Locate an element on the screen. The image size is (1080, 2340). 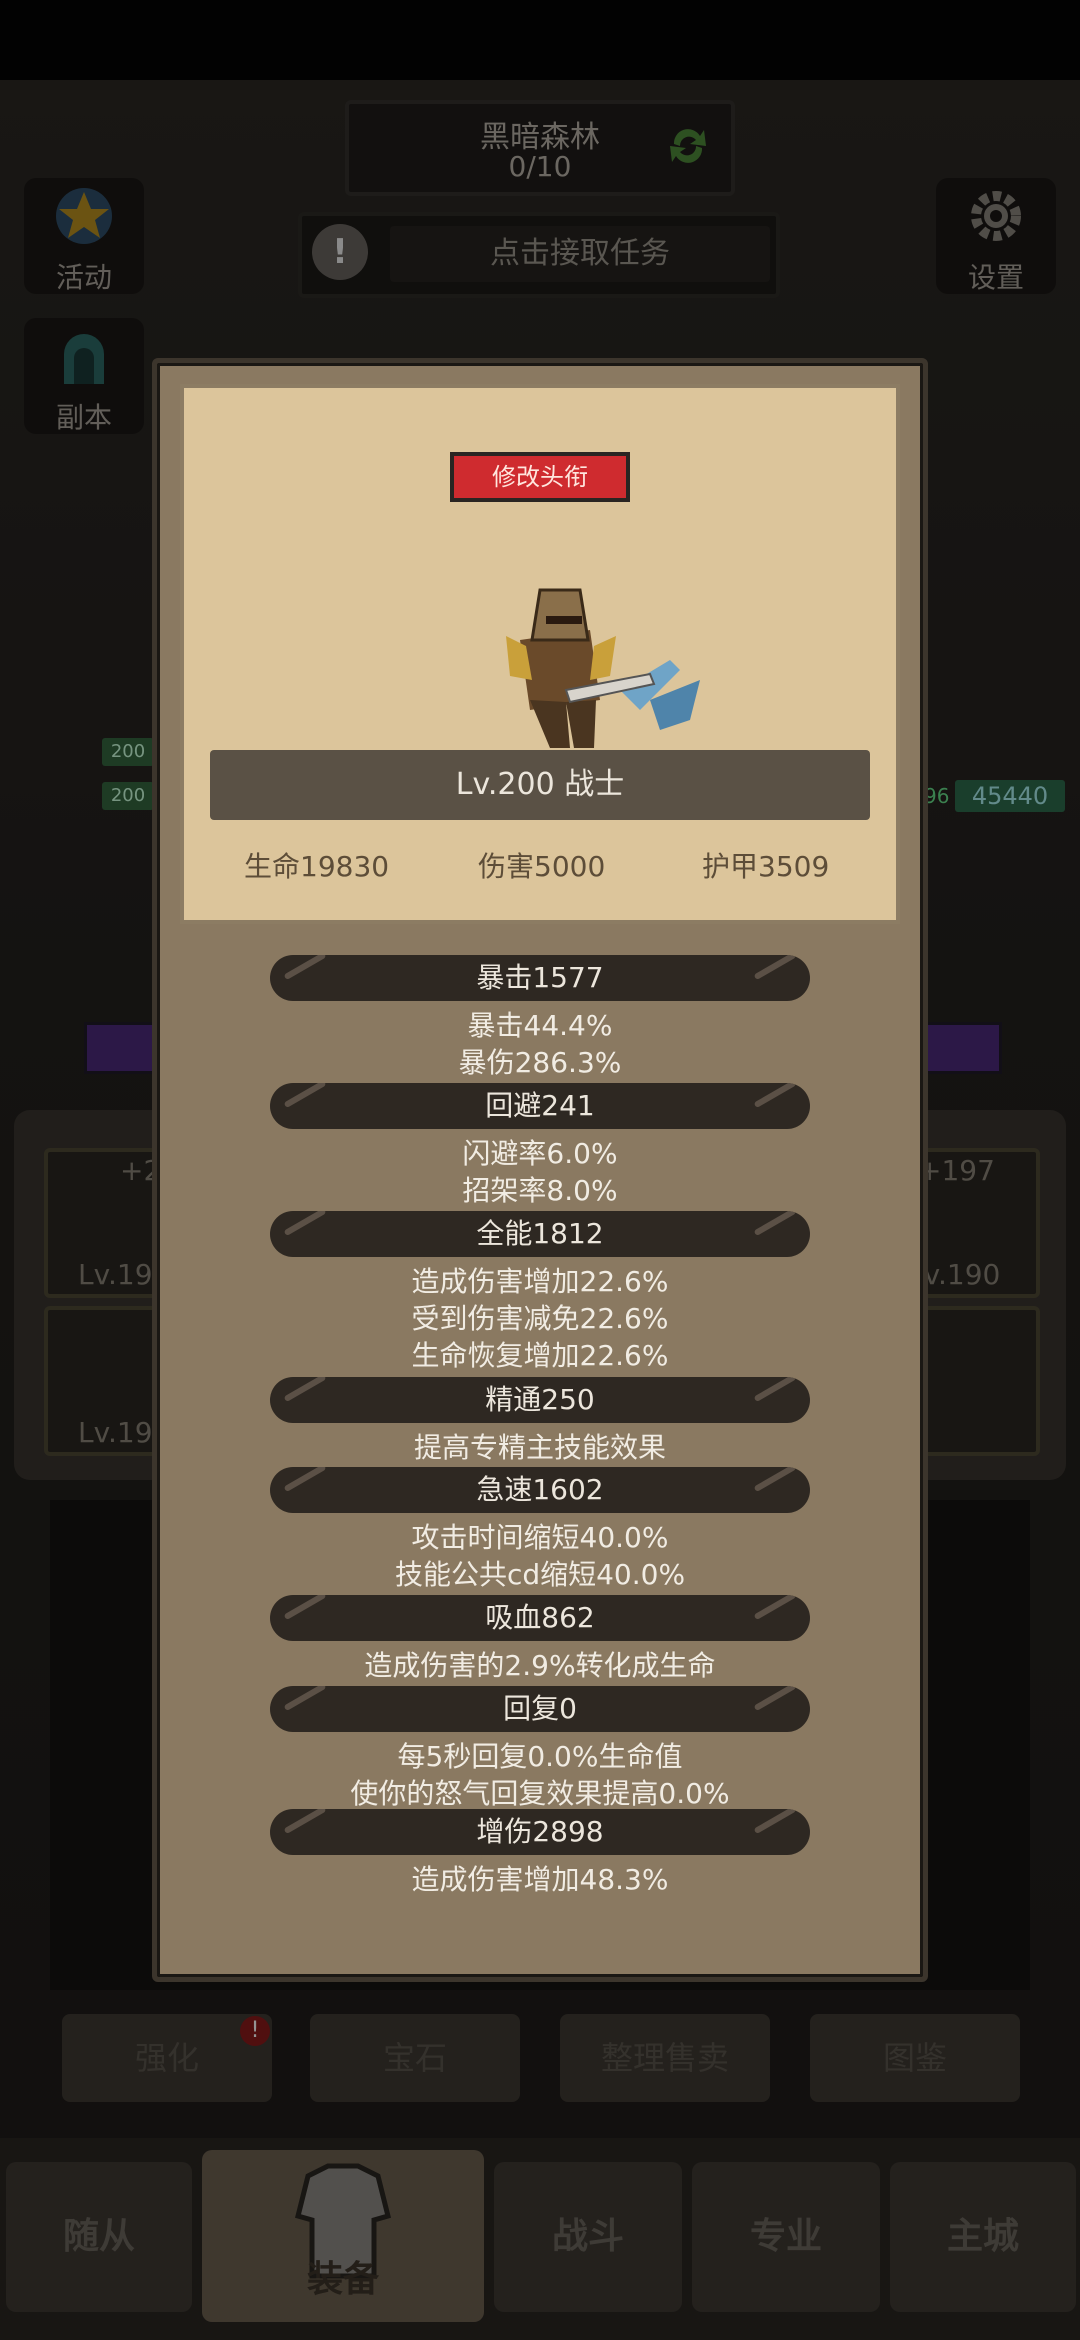
change-title-button: 修改头衔 is located at coordinates (540, 477).